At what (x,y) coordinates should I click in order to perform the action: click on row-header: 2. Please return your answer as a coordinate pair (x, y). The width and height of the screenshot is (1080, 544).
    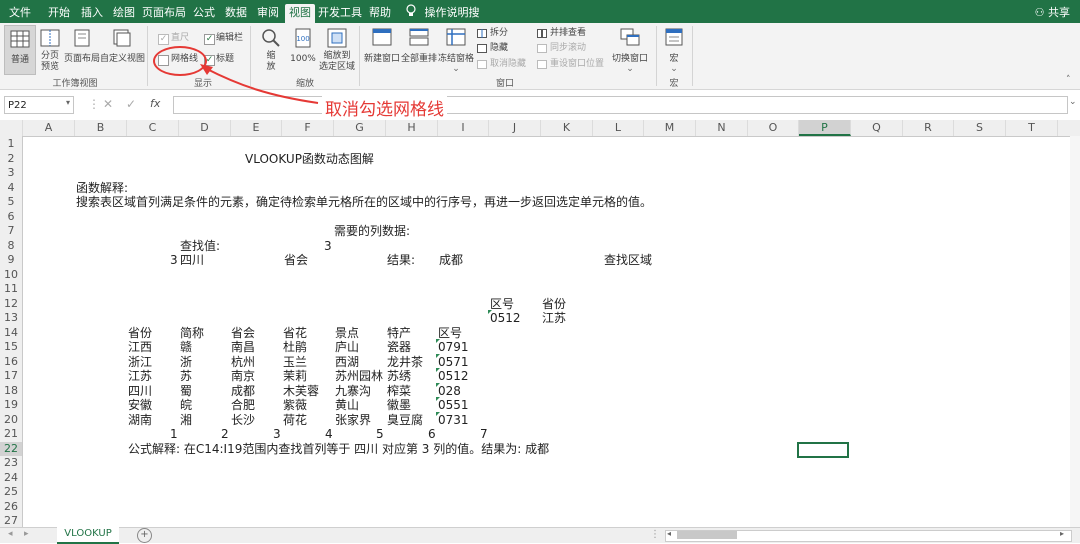
    Looking at the image, I should click on (11, 159).